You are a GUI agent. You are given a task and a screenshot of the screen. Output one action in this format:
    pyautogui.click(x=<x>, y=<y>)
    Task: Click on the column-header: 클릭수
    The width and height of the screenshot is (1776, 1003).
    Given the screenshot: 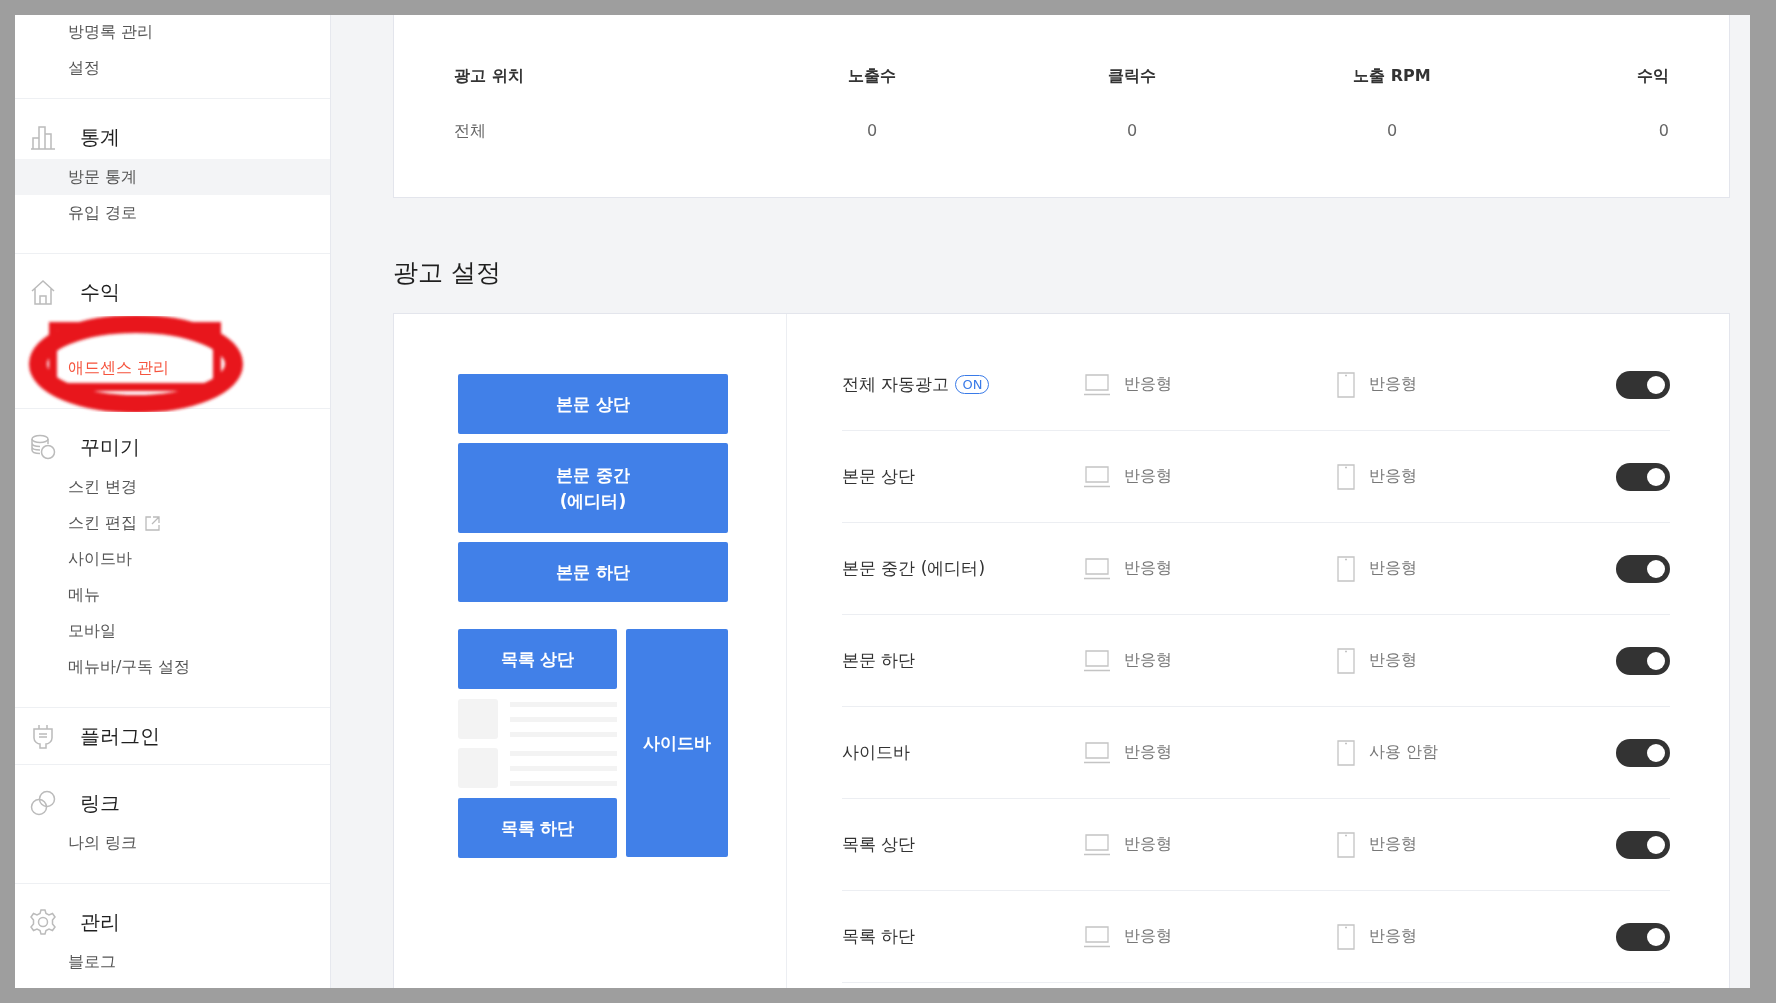 What is the action you would take?
    pyautogui.click(x=1132, y=76)
    